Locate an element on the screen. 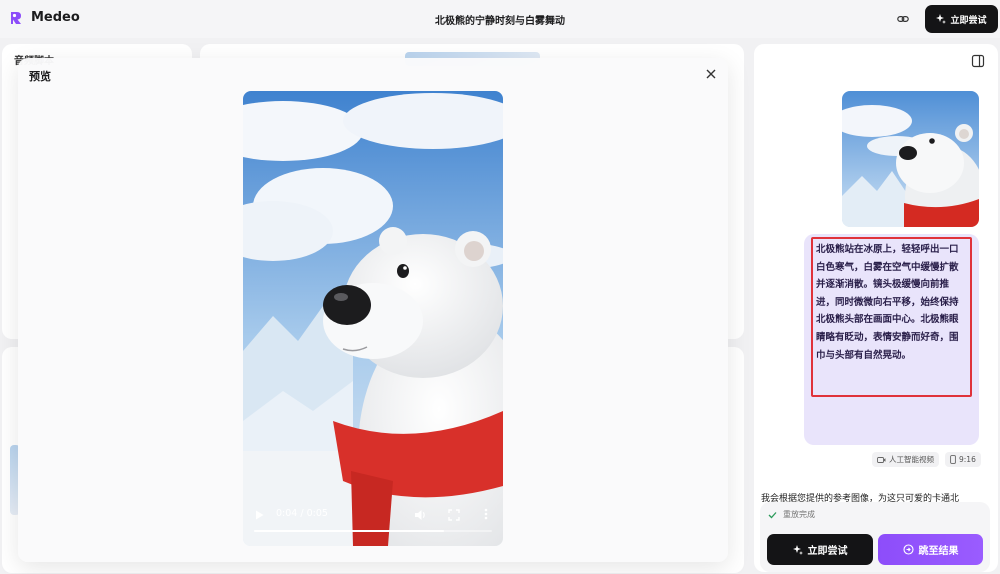 Image resolution: width=1000 pixels, height=574 pixels. prompt-line: 北极熊头部在画面中心。北极熊眼 is located at coordinates (887, 320).